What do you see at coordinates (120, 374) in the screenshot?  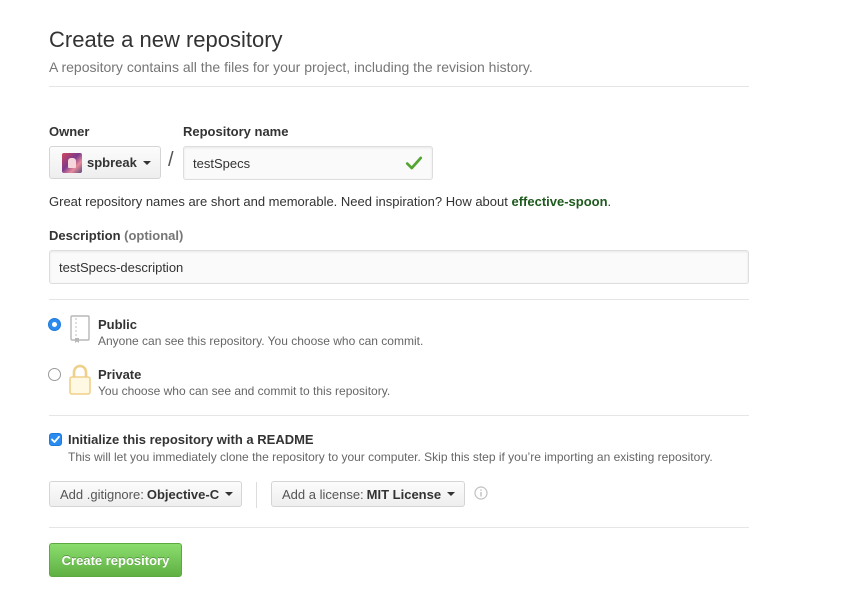 I see `private-option-title: Private` at bounding box center [120, 374].